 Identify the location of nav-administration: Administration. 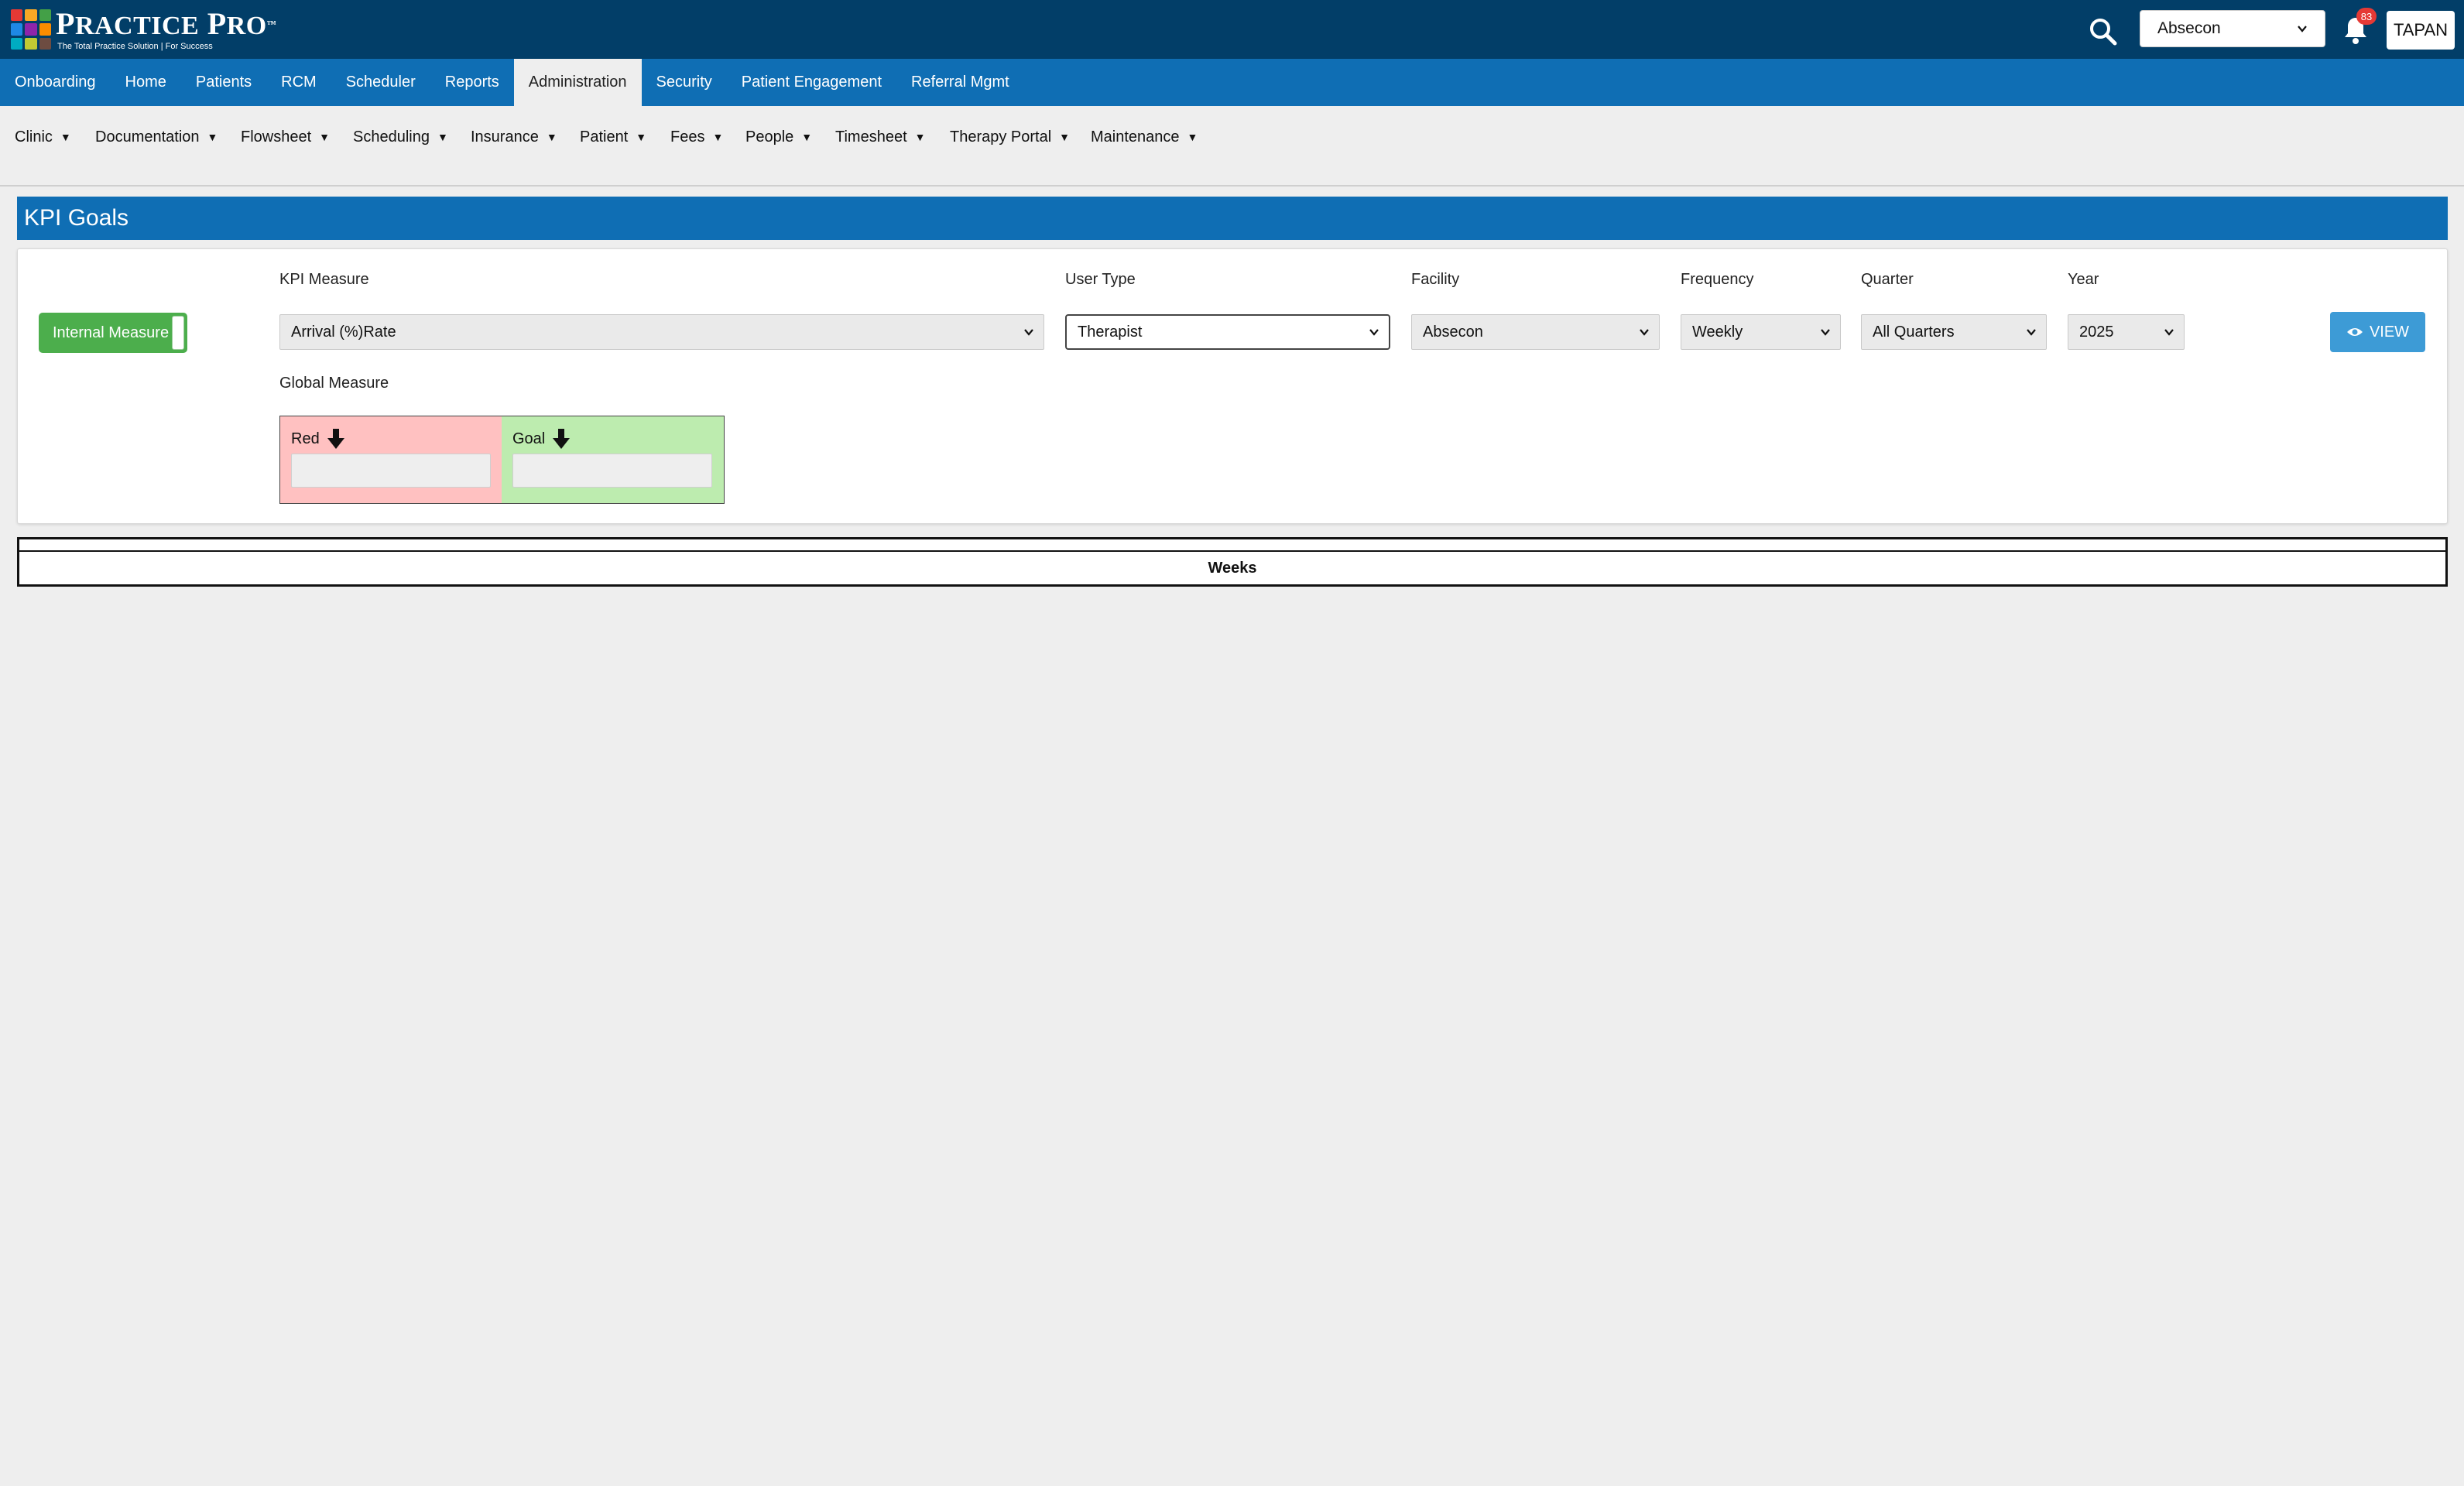
(577, 82).